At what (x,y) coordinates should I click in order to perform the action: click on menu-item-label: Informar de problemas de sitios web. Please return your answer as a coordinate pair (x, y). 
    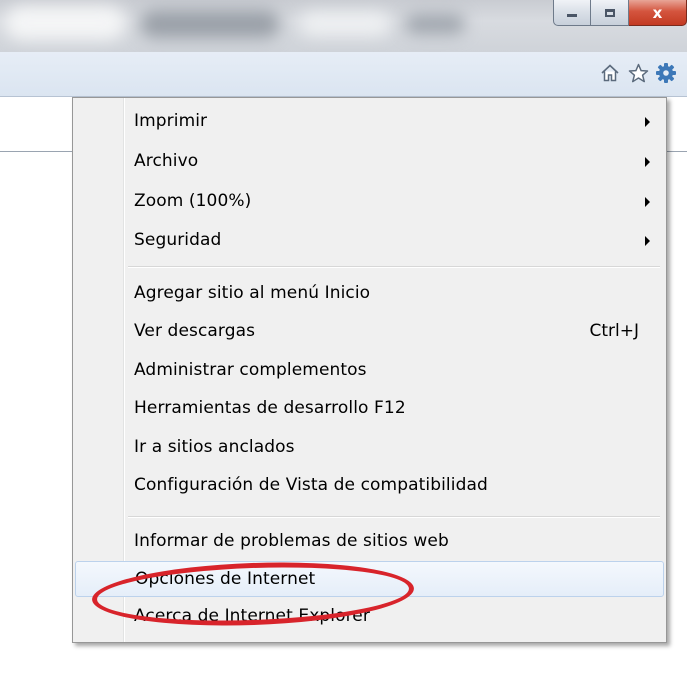
    Looking at the image, I should click on (291, 541).